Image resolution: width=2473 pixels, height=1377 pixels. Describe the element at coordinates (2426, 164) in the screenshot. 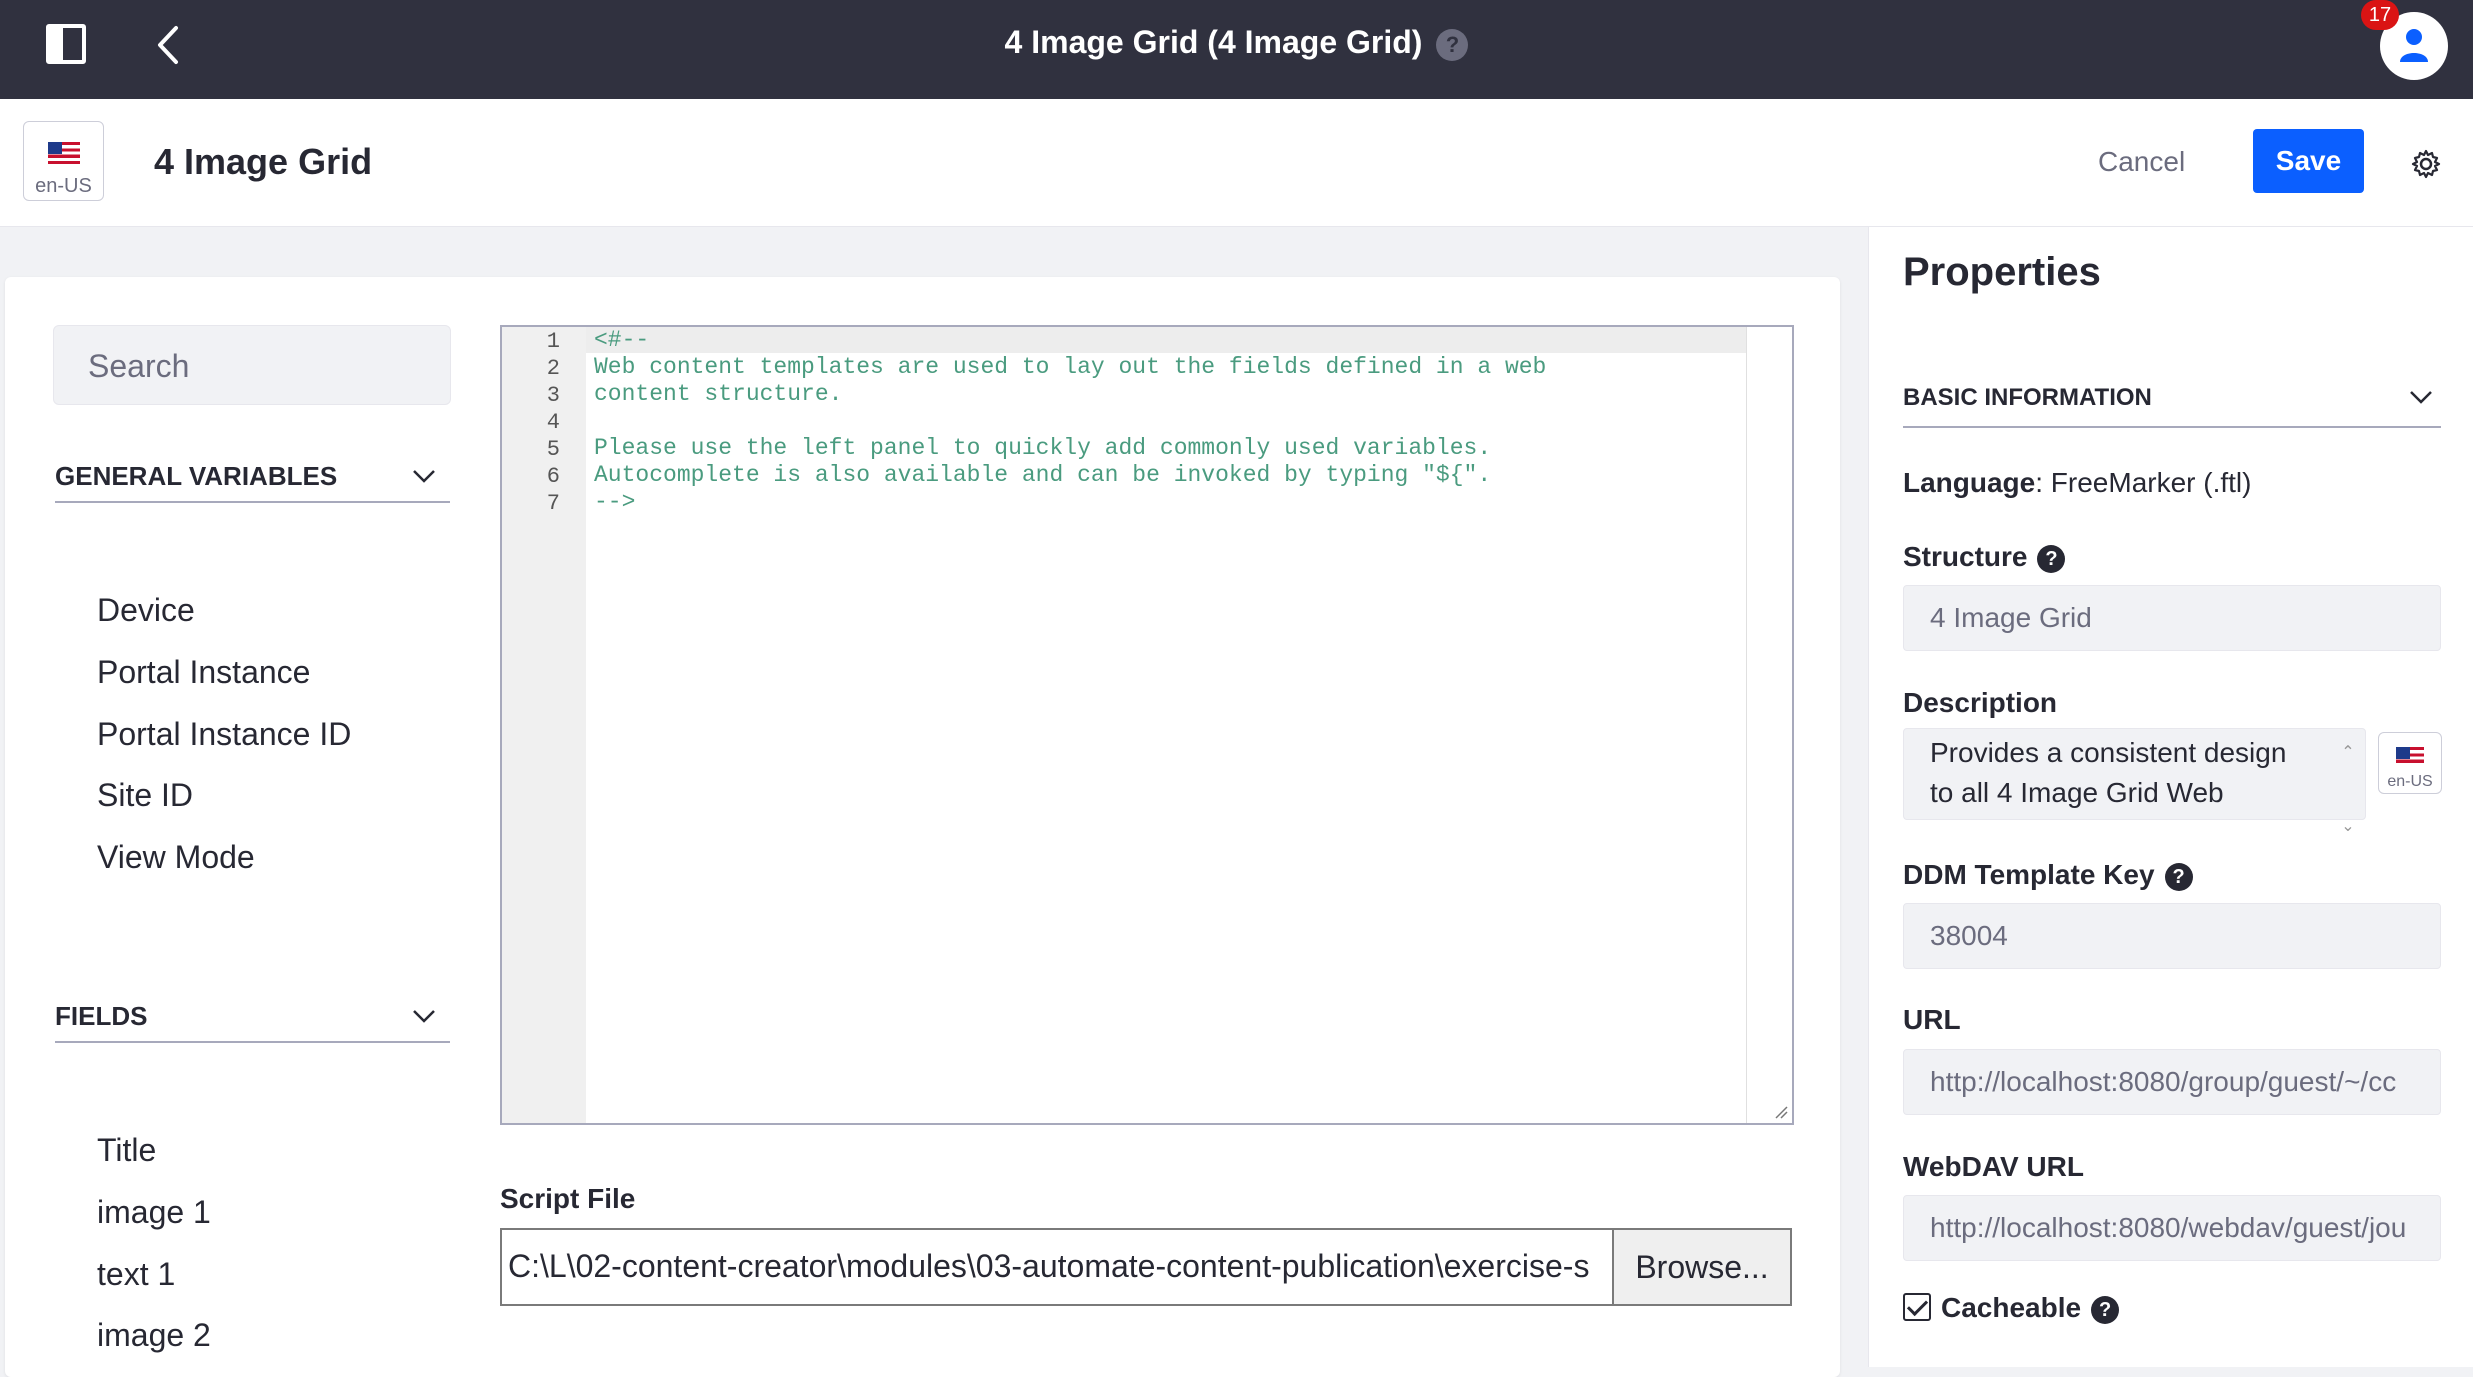

I see `gear-icon` at that location.